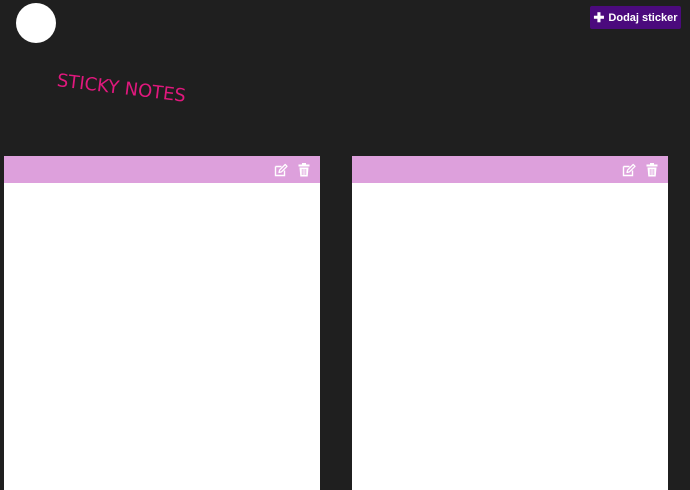 The image size is (690, 490). I want to click on avatar, so click(36, 23).